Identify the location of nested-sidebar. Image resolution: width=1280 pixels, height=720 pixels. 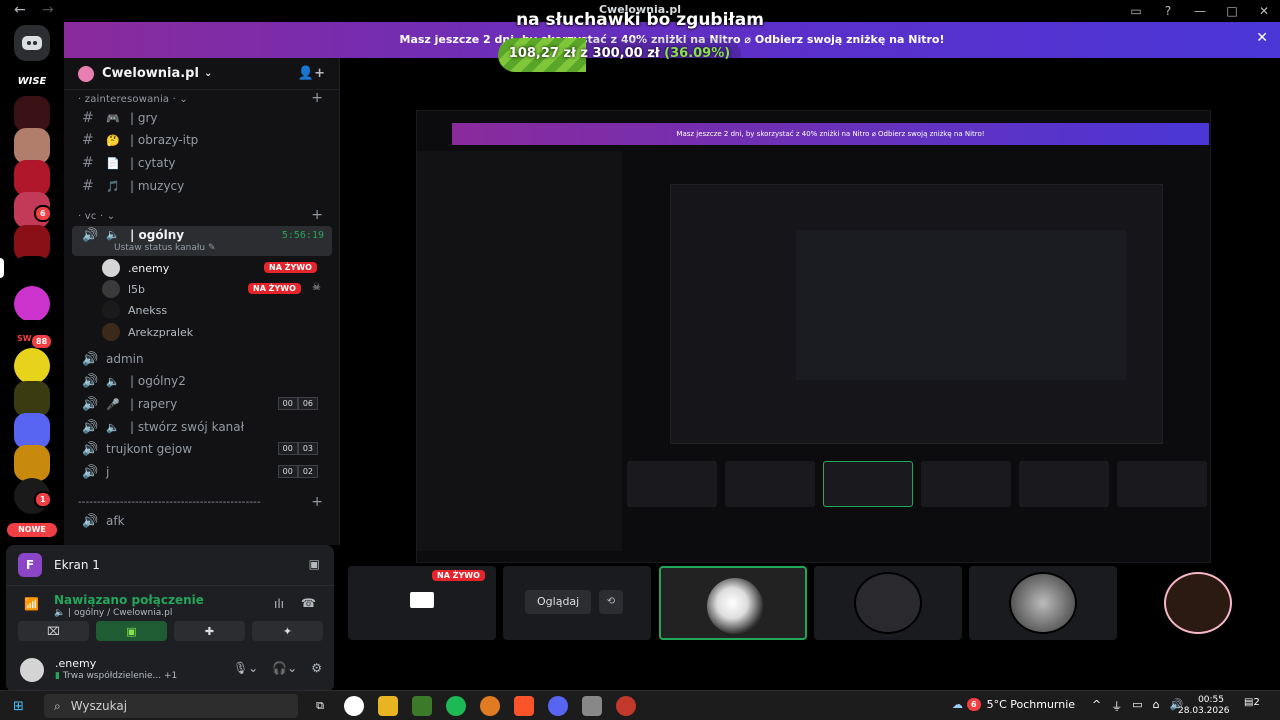
(519, 351).